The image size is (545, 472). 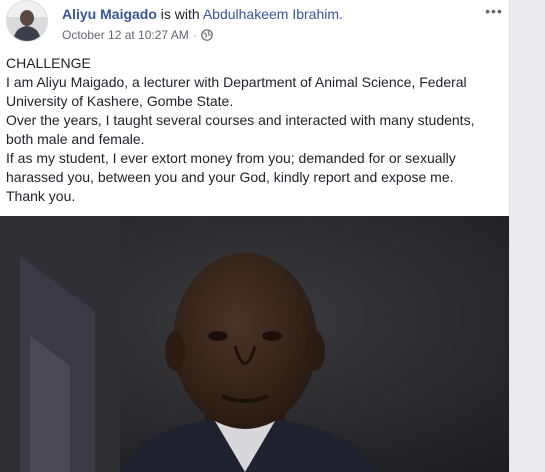 I want to click on with-text: is with, so click(x=180, y=14).